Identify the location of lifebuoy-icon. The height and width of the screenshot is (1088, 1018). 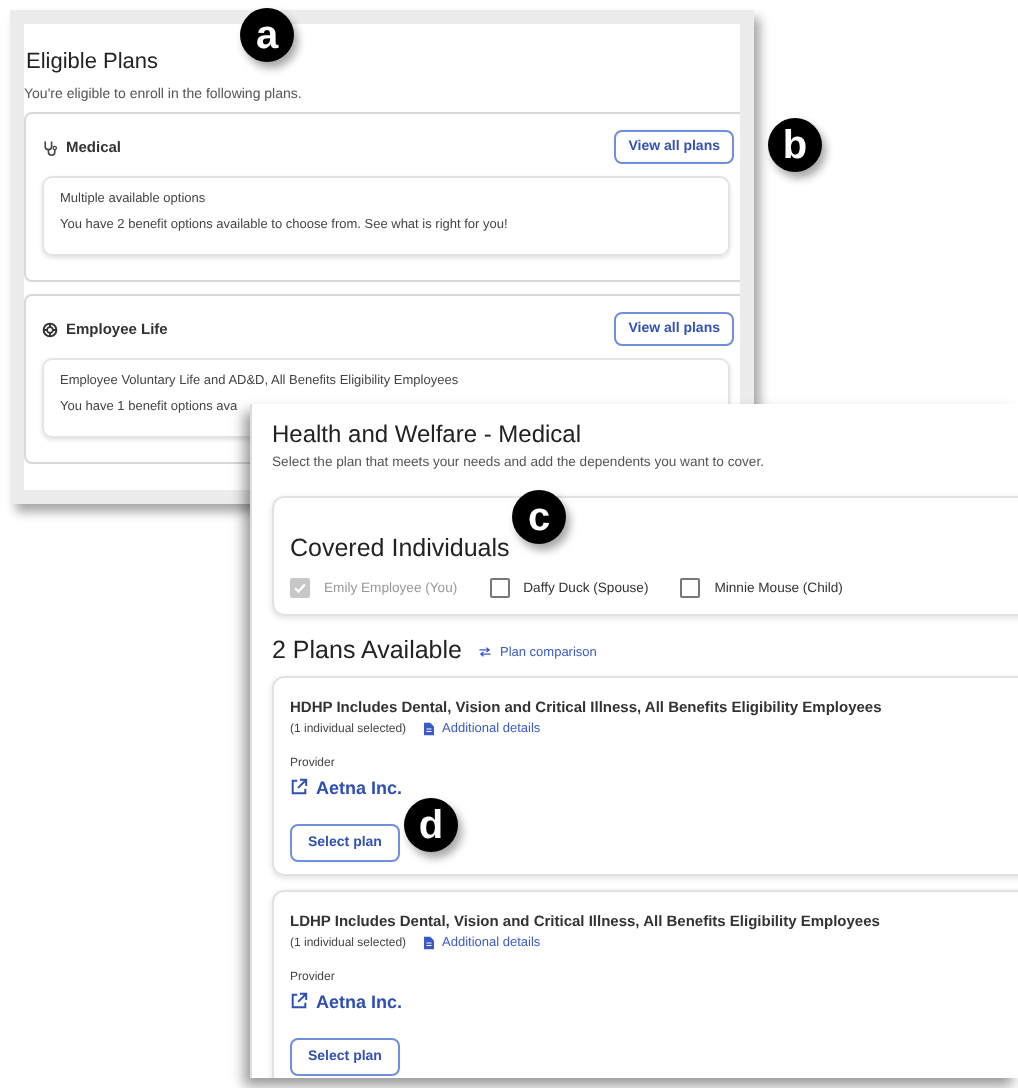
(50, 329).